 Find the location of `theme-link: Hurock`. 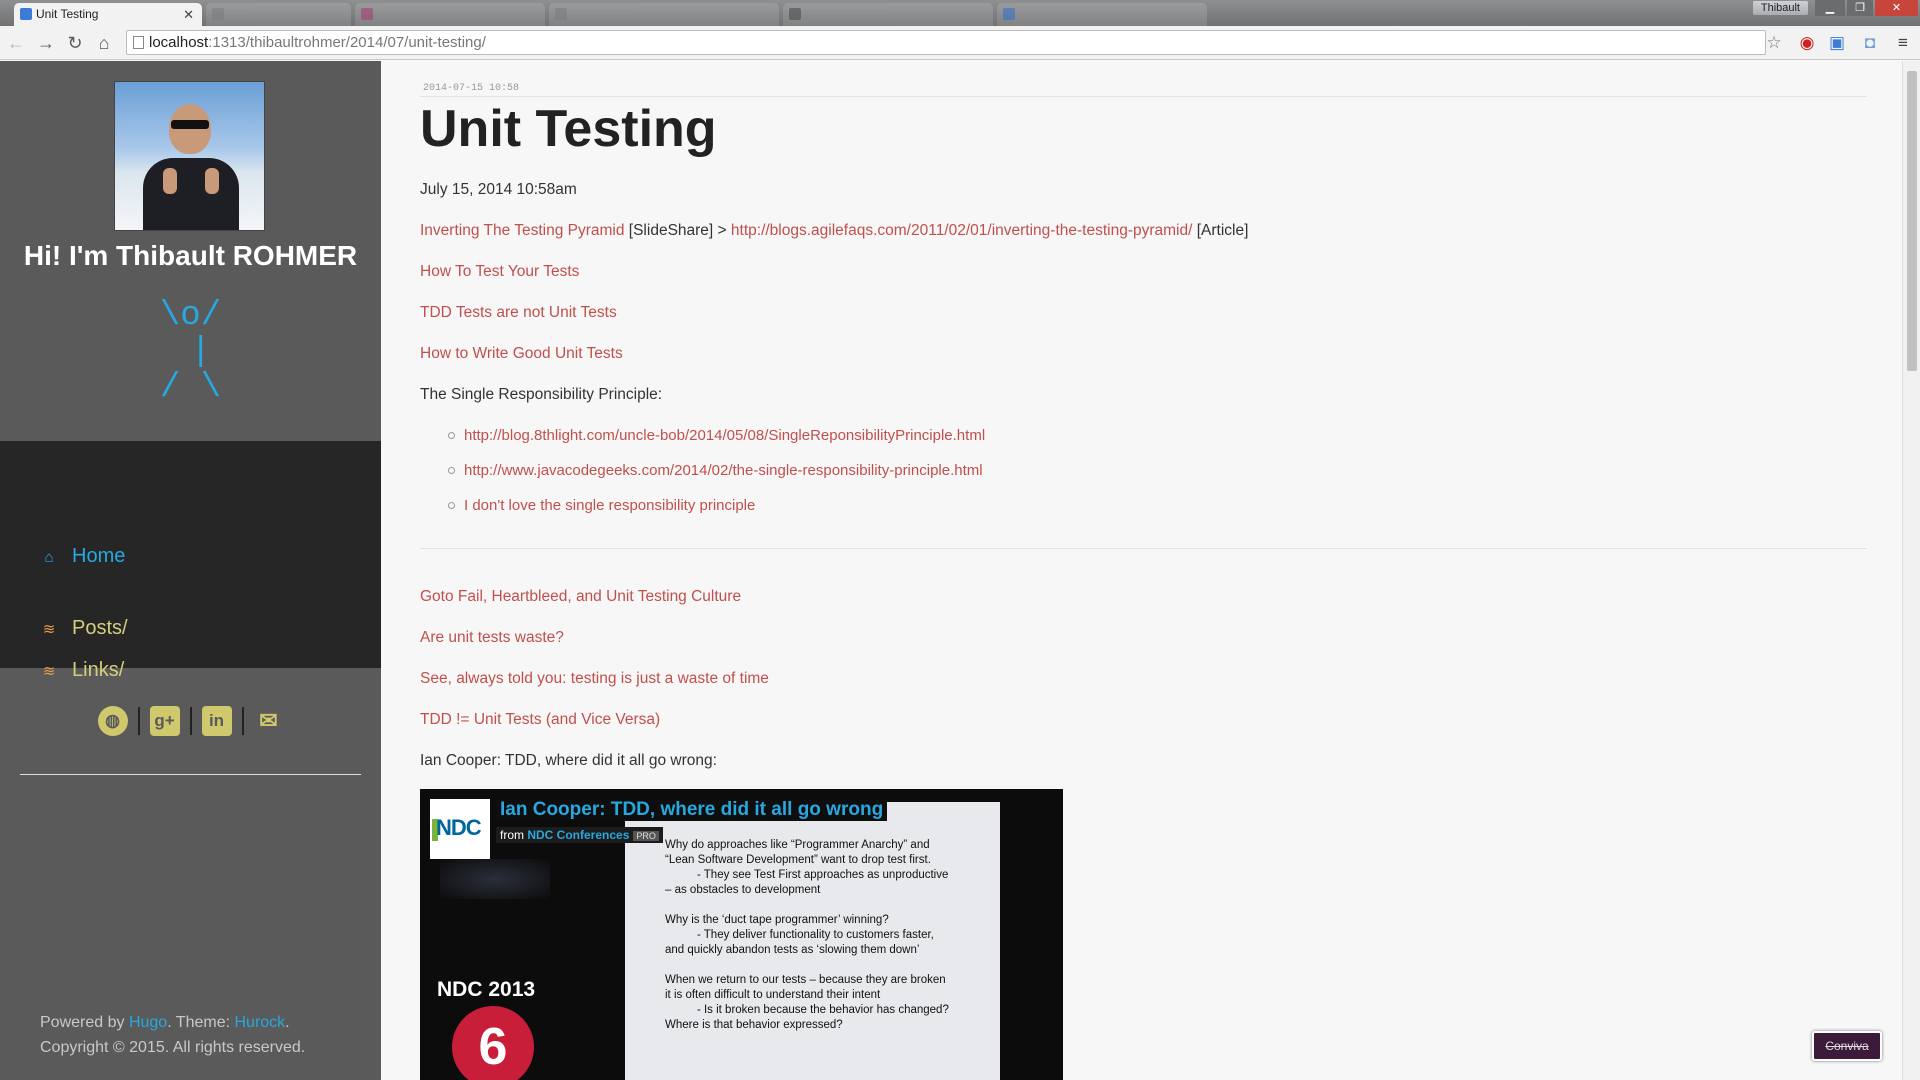

theme-link: Hurock is located at coordinates (259, 1022).